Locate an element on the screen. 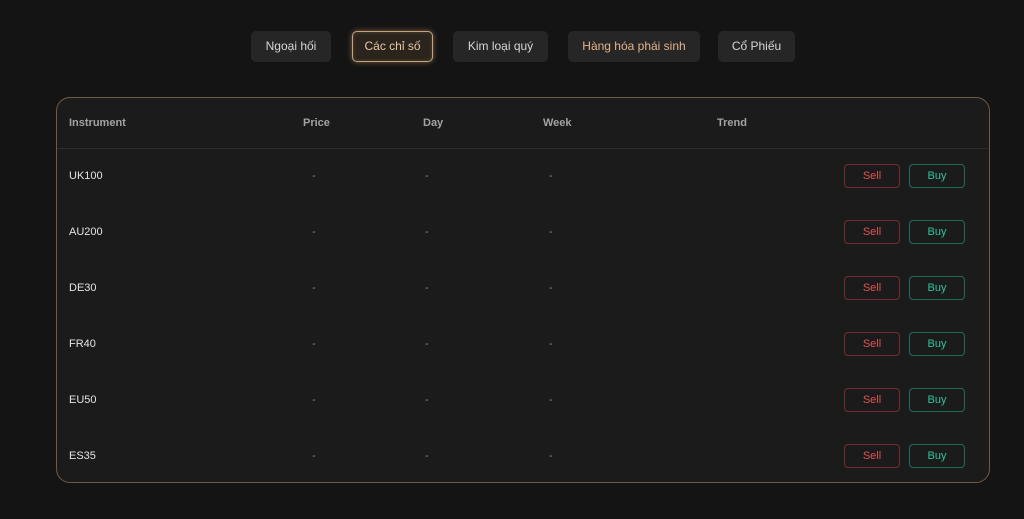  instrument-name: EU50 is located at coordinates (83, 400).